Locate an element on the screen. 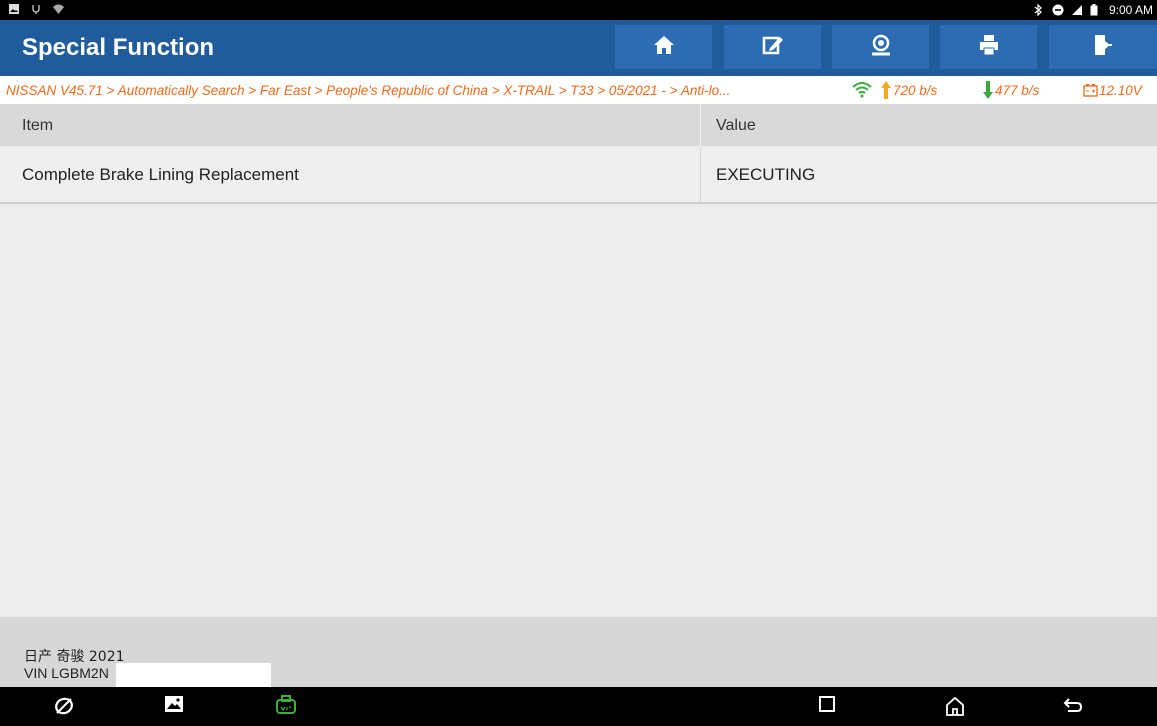 Image resolution: width=1157 pixels, height=726 pixels. print-icon is located at coordinates (989, 47).